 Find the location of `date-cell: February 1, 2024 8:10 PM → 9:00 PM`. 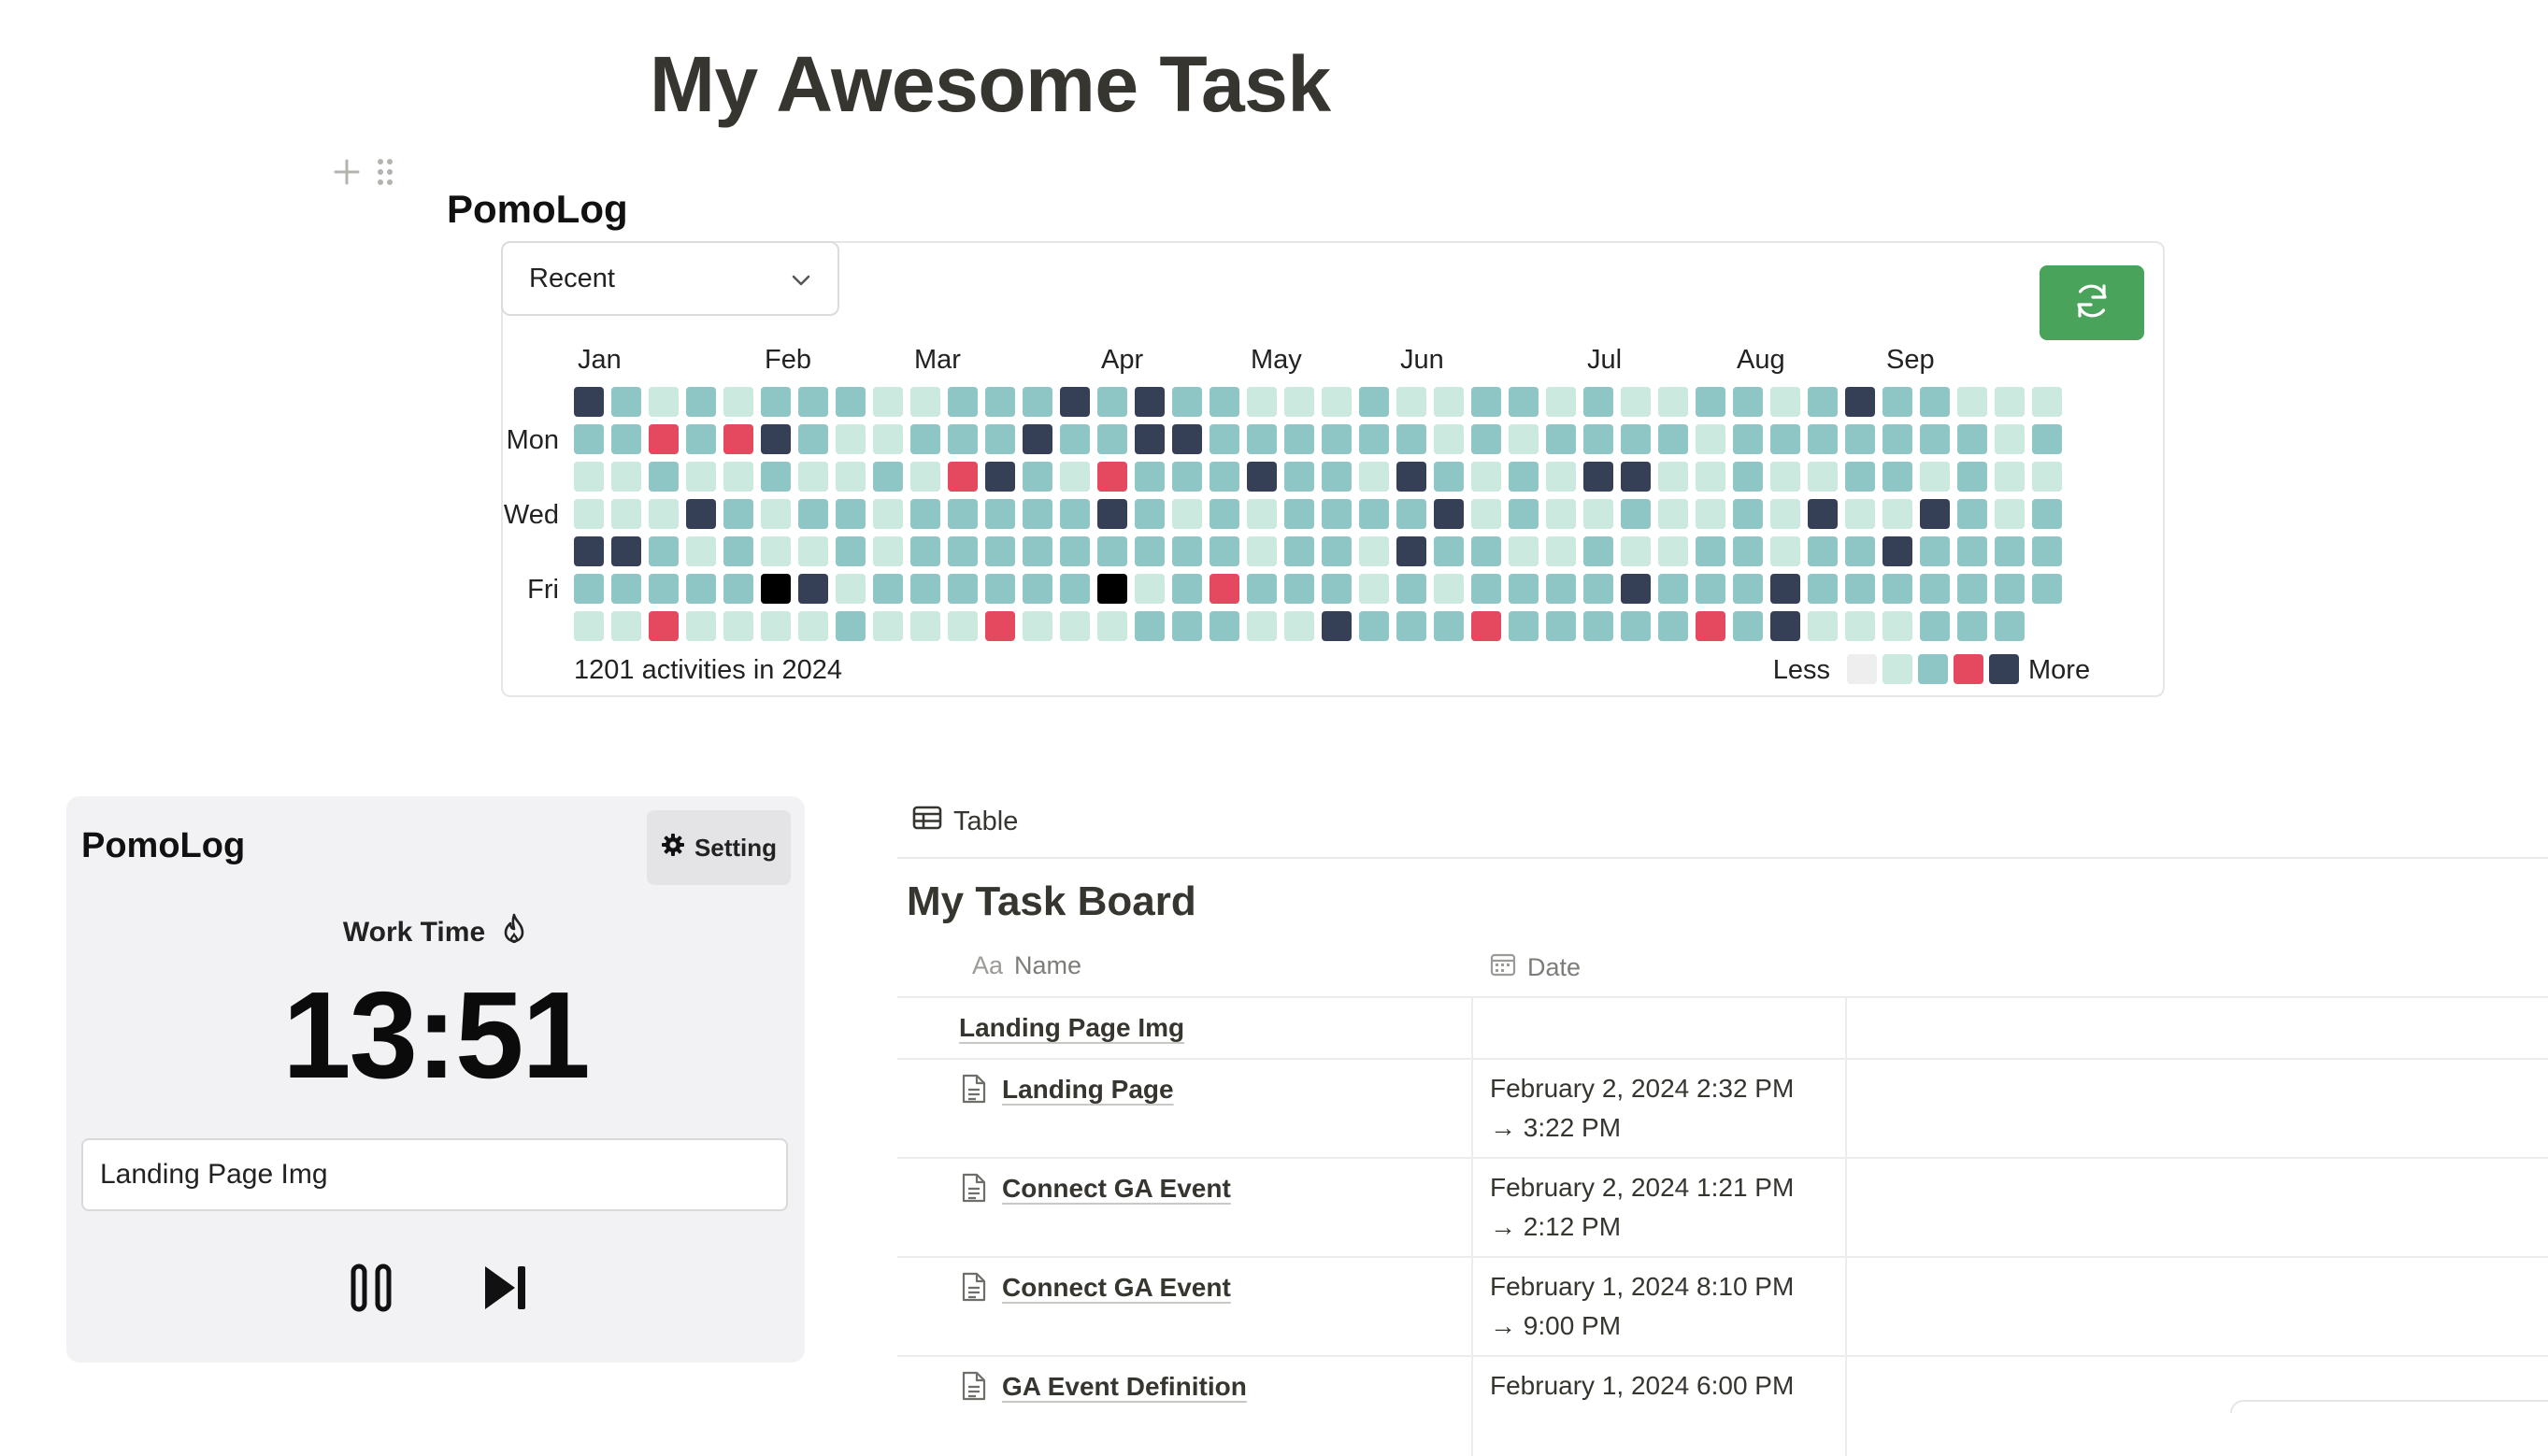

date-cell: February 1, 2024 8:10 PM → 9:00 PM is located at coordinates (1660, 1307).